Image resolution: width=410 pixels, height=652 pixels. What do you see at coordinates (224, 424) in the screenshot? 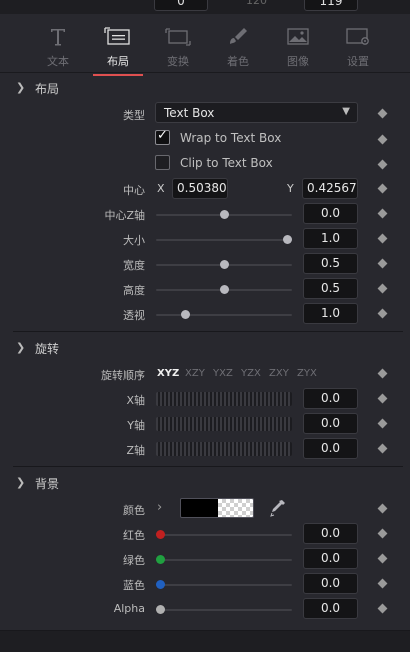
I see `rotation-y-jog-wheel` at bounding box center [224, 424].